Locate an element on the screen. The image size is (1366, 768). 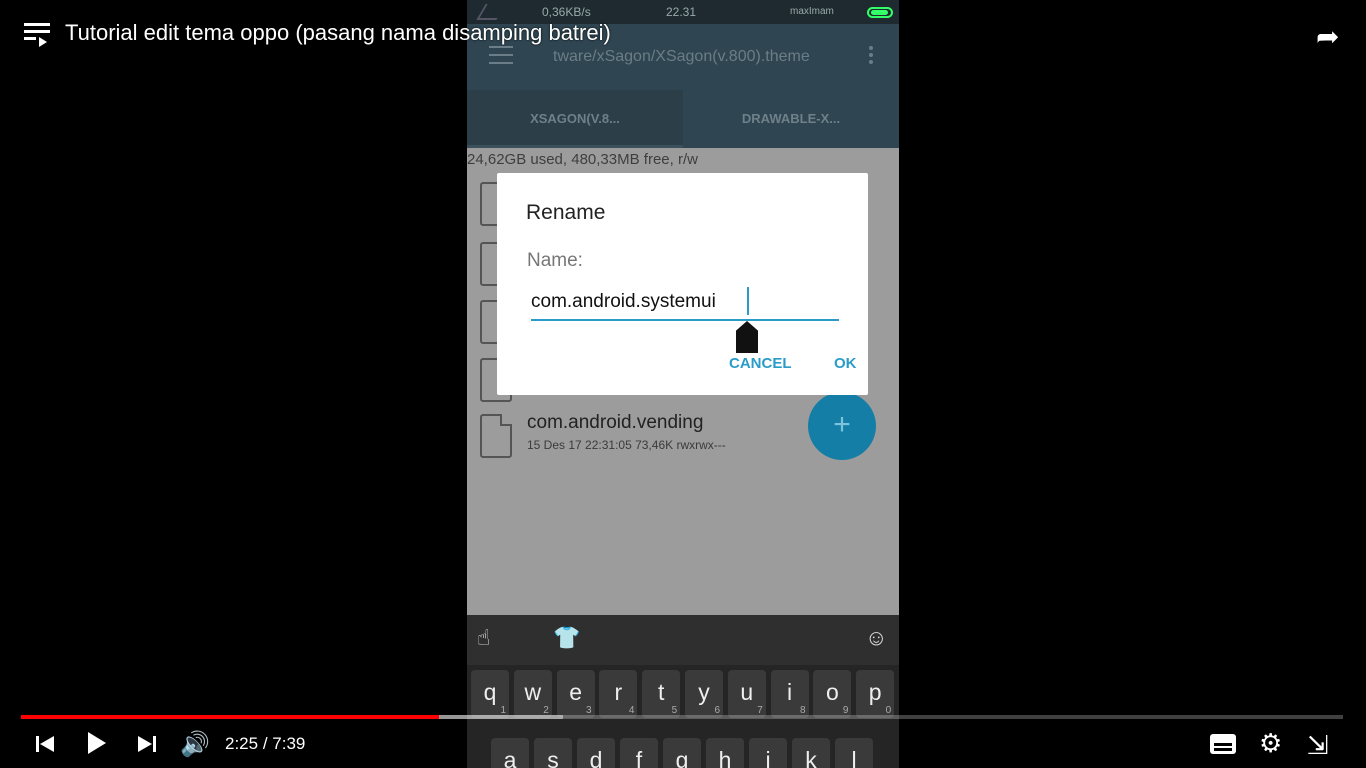
key-label: y is located at coordinates (704, 692).